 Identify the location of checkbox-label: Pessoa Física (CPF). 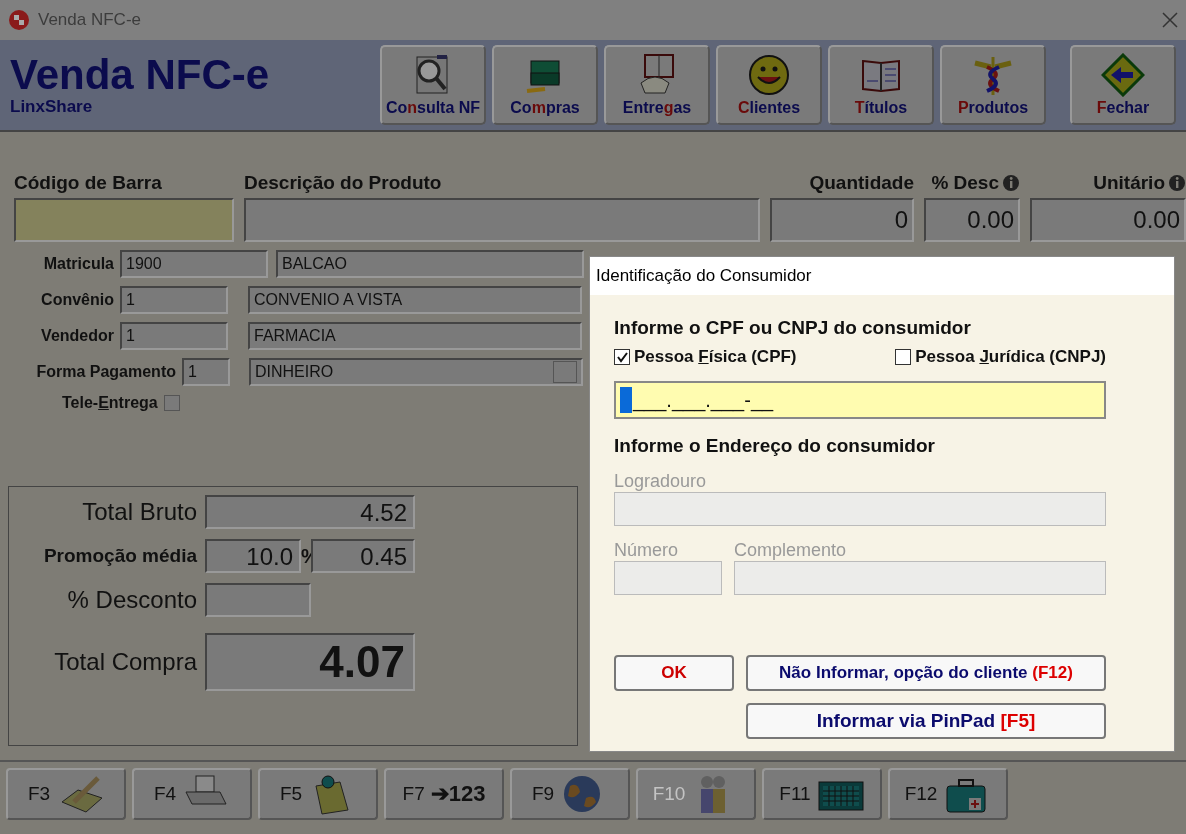
(715, 357).